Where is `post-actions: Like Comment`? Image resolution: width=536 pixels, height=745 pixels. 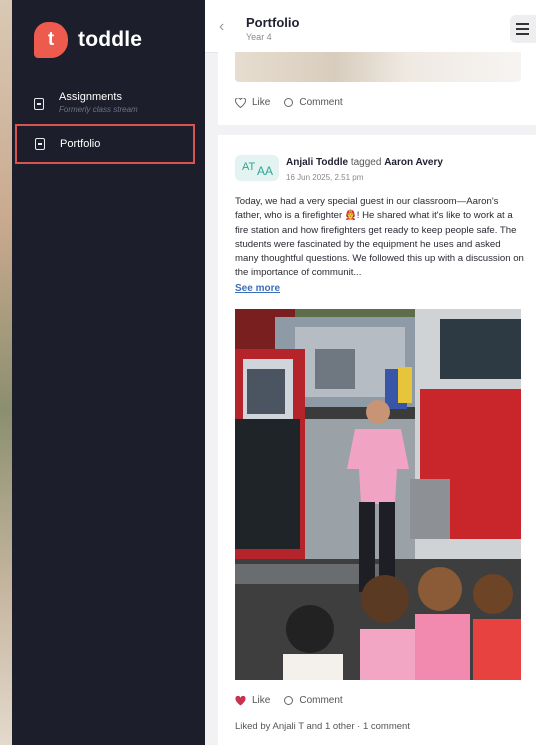 post-actions: Like Comment is located at coordinates (296, 700).